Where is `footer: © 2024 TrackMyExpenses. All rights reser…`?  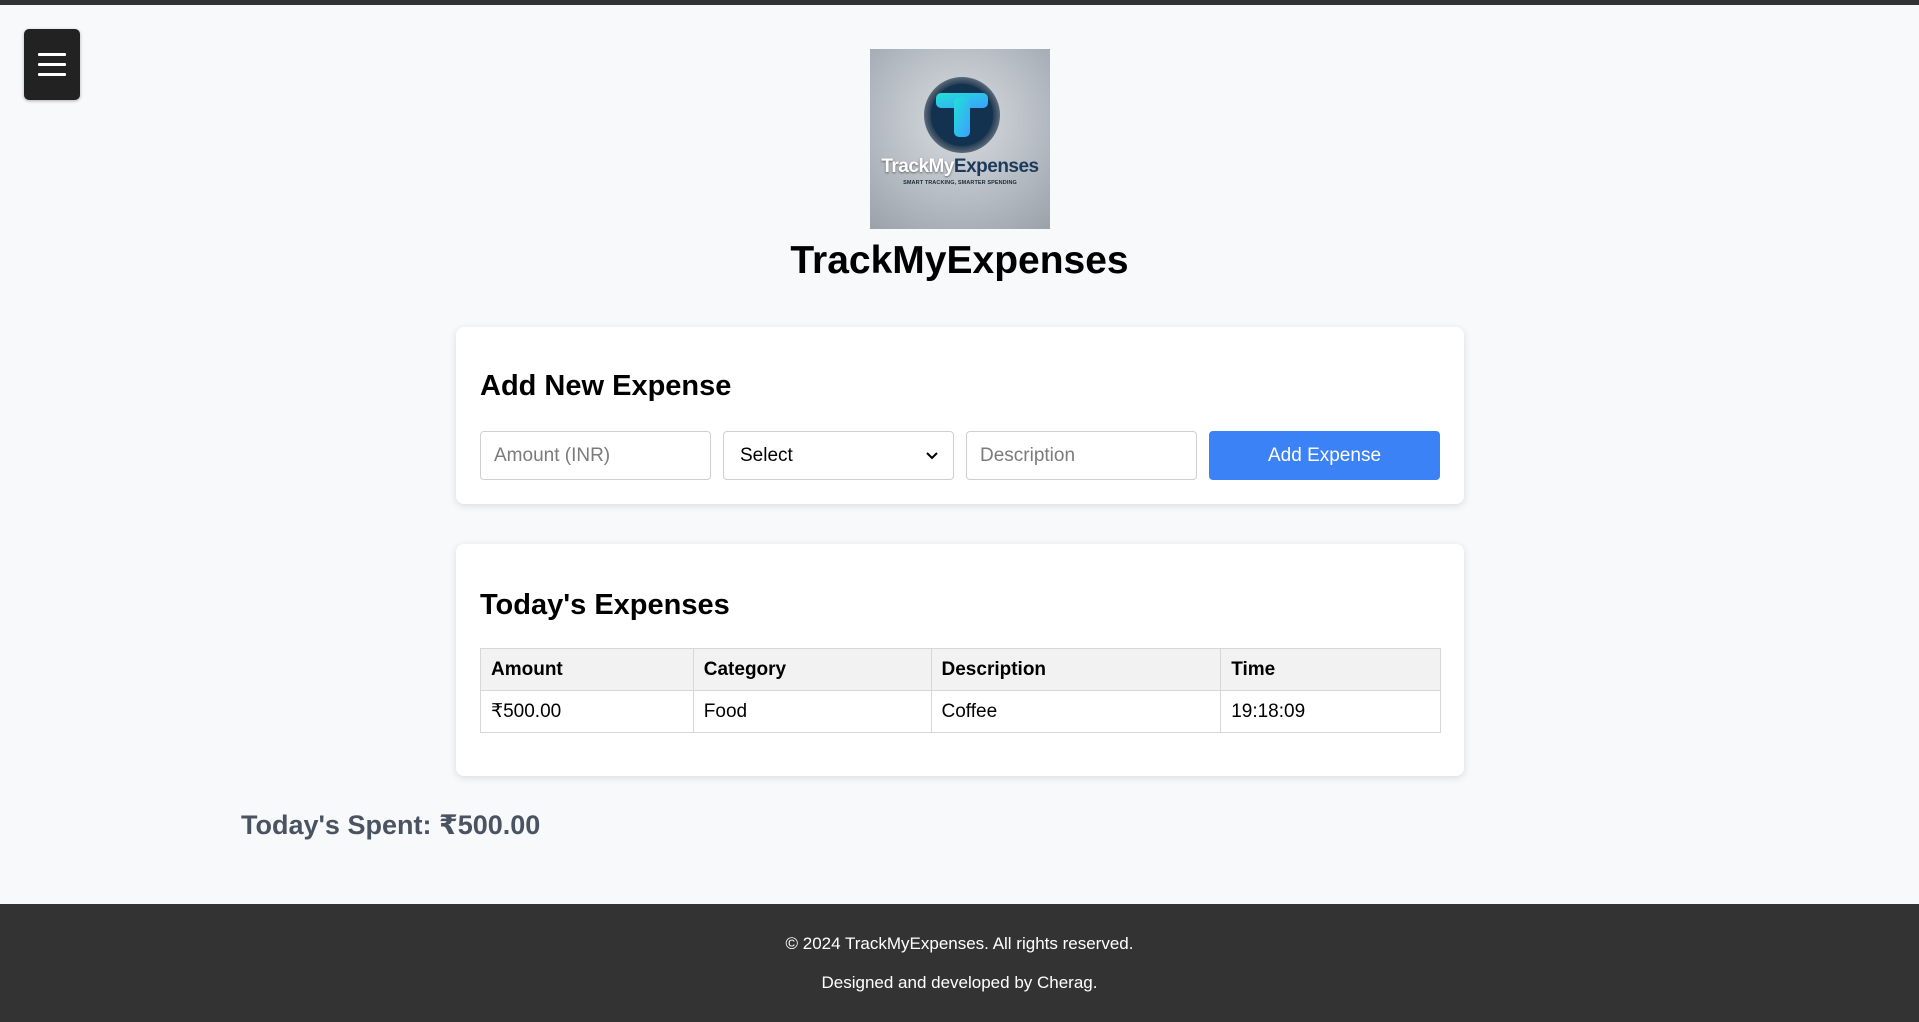
footer: © 2024 TrackMyExpenses. All rights reser… is located at coordinates (959, 963).